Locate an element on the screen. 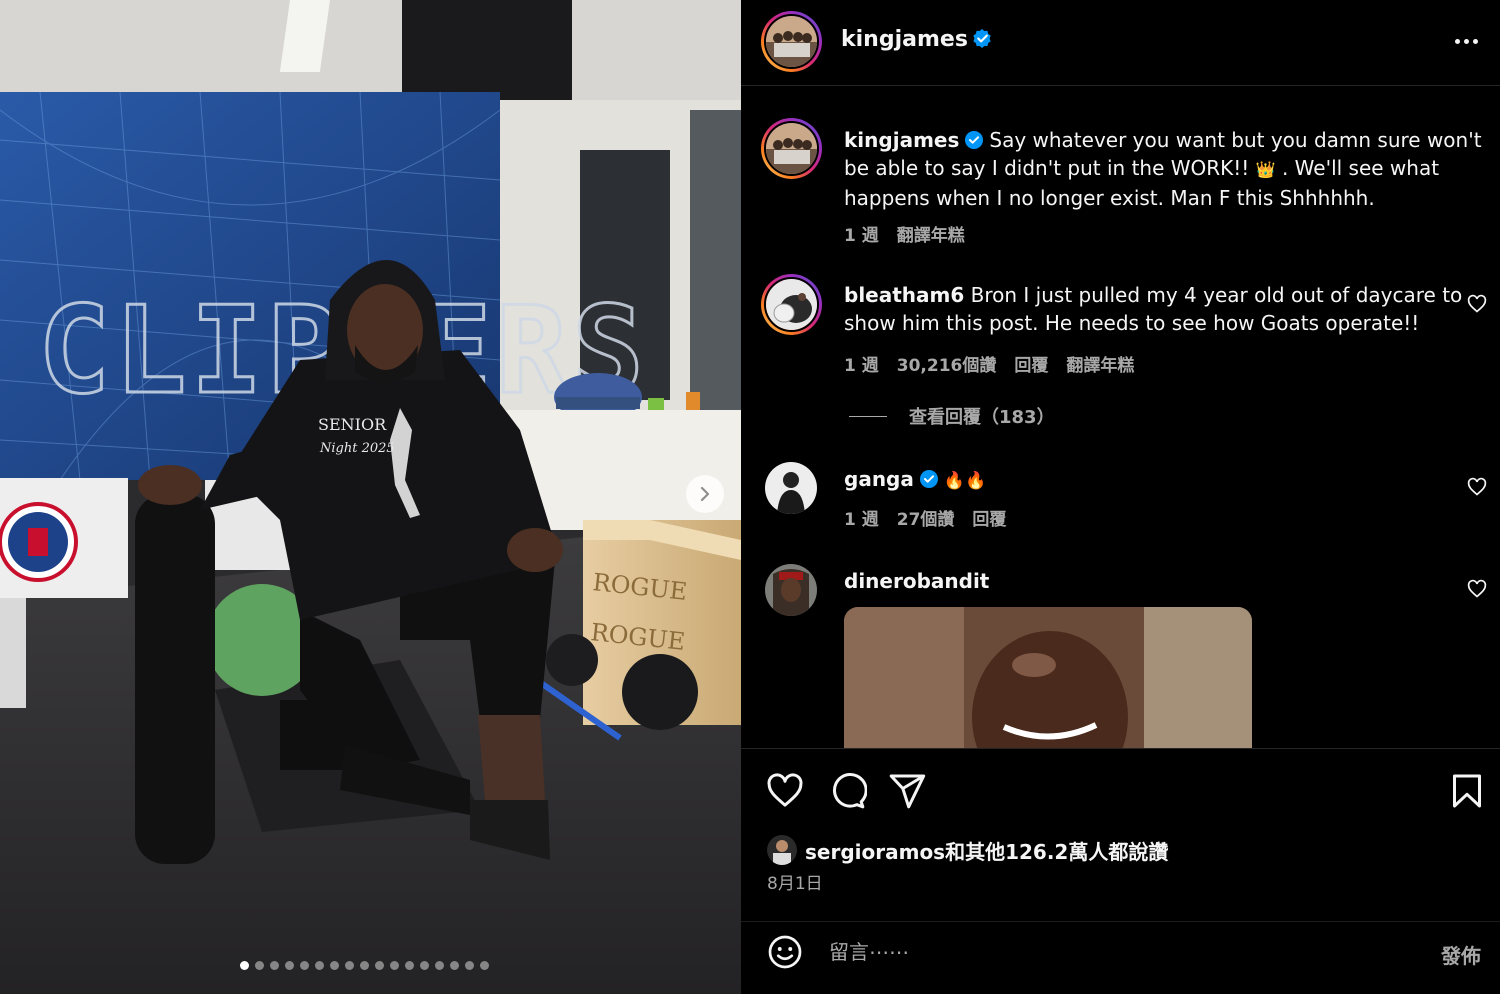  caption-meta: 1 週 翻譯年糕 is located at coordinates (904, 233).